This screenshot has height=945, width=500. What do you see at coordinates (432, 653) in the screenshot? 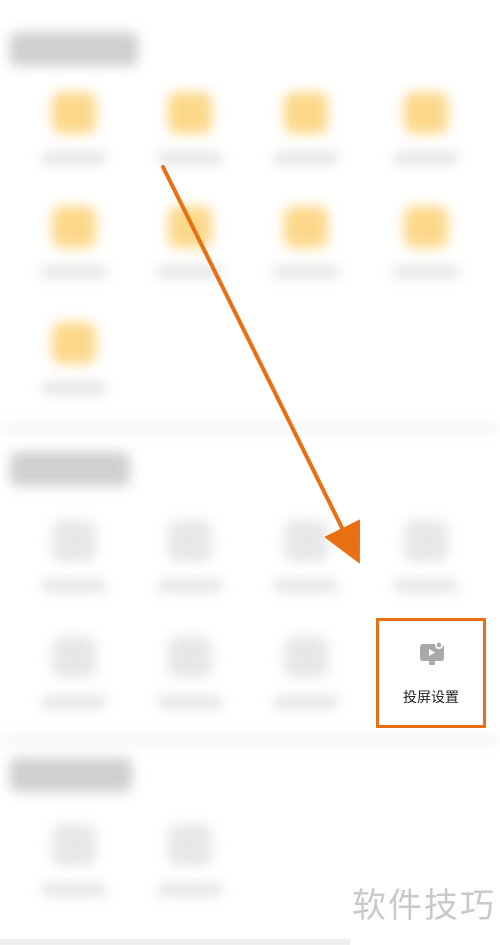
I see `cast-screen-icon` at bounding box center [432, 653].